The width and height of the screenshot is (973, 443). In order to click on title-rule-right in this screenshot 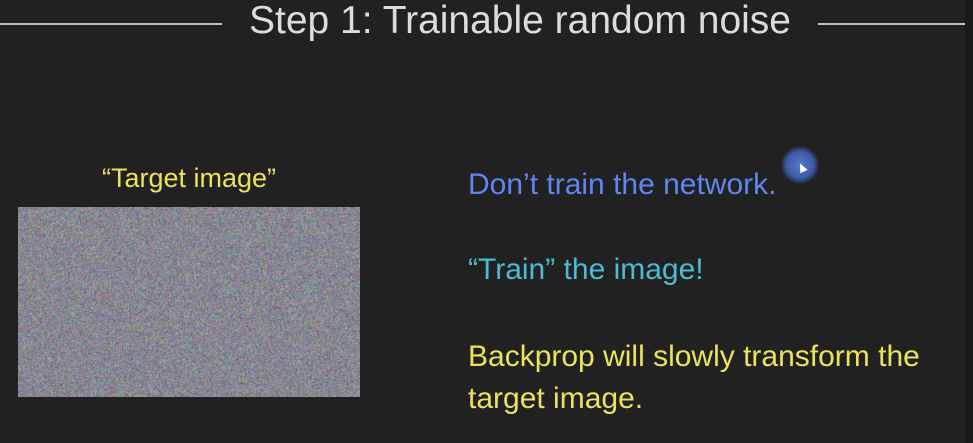, I will do `click(895, 24)`.